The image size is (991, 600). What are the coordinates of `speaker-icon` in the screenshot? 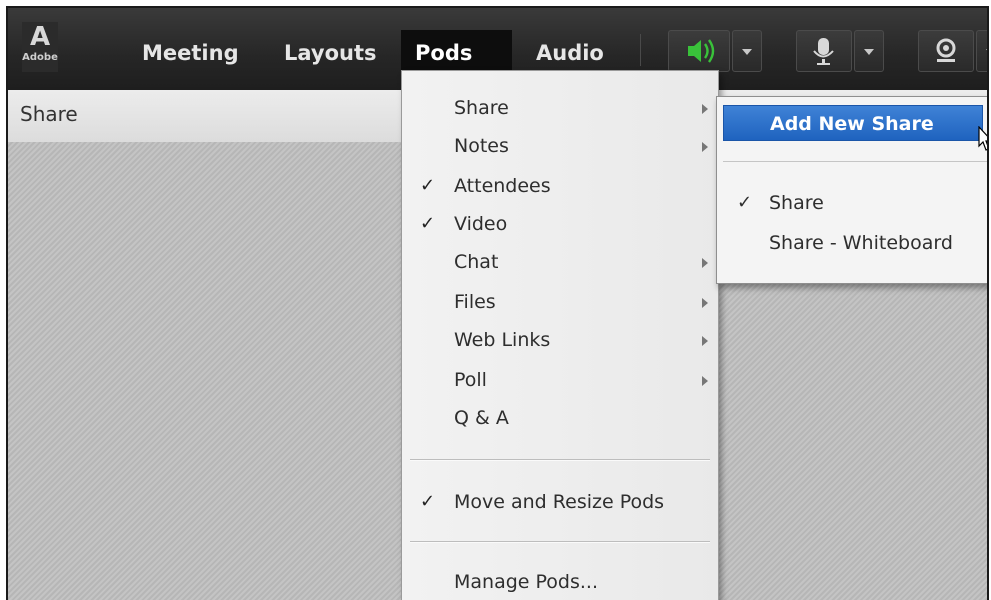 It's located at (701, 51).